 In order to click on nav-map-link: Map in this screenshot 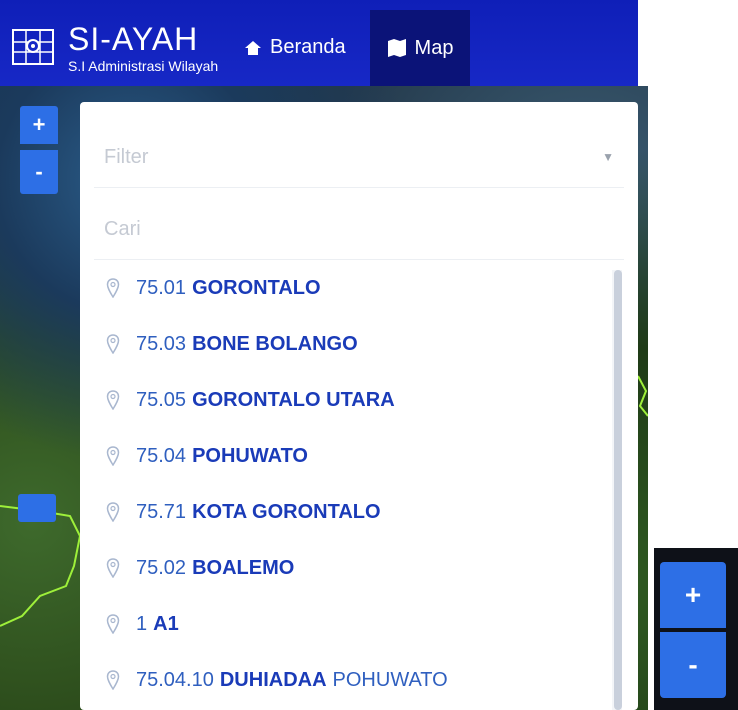, I will do `click(420, 48)`.